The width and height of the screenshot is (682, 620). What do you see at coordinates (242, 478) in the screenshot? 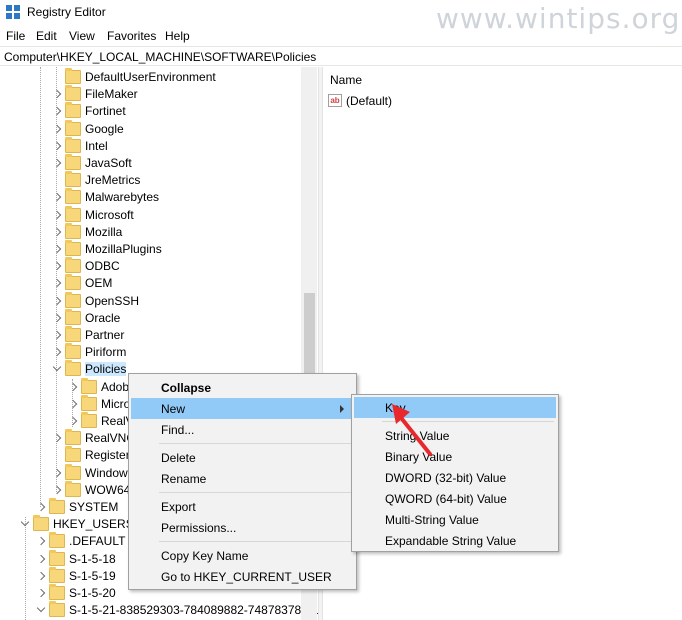
I see `context-menu-item: Rename` at bounding box center [242, 478].